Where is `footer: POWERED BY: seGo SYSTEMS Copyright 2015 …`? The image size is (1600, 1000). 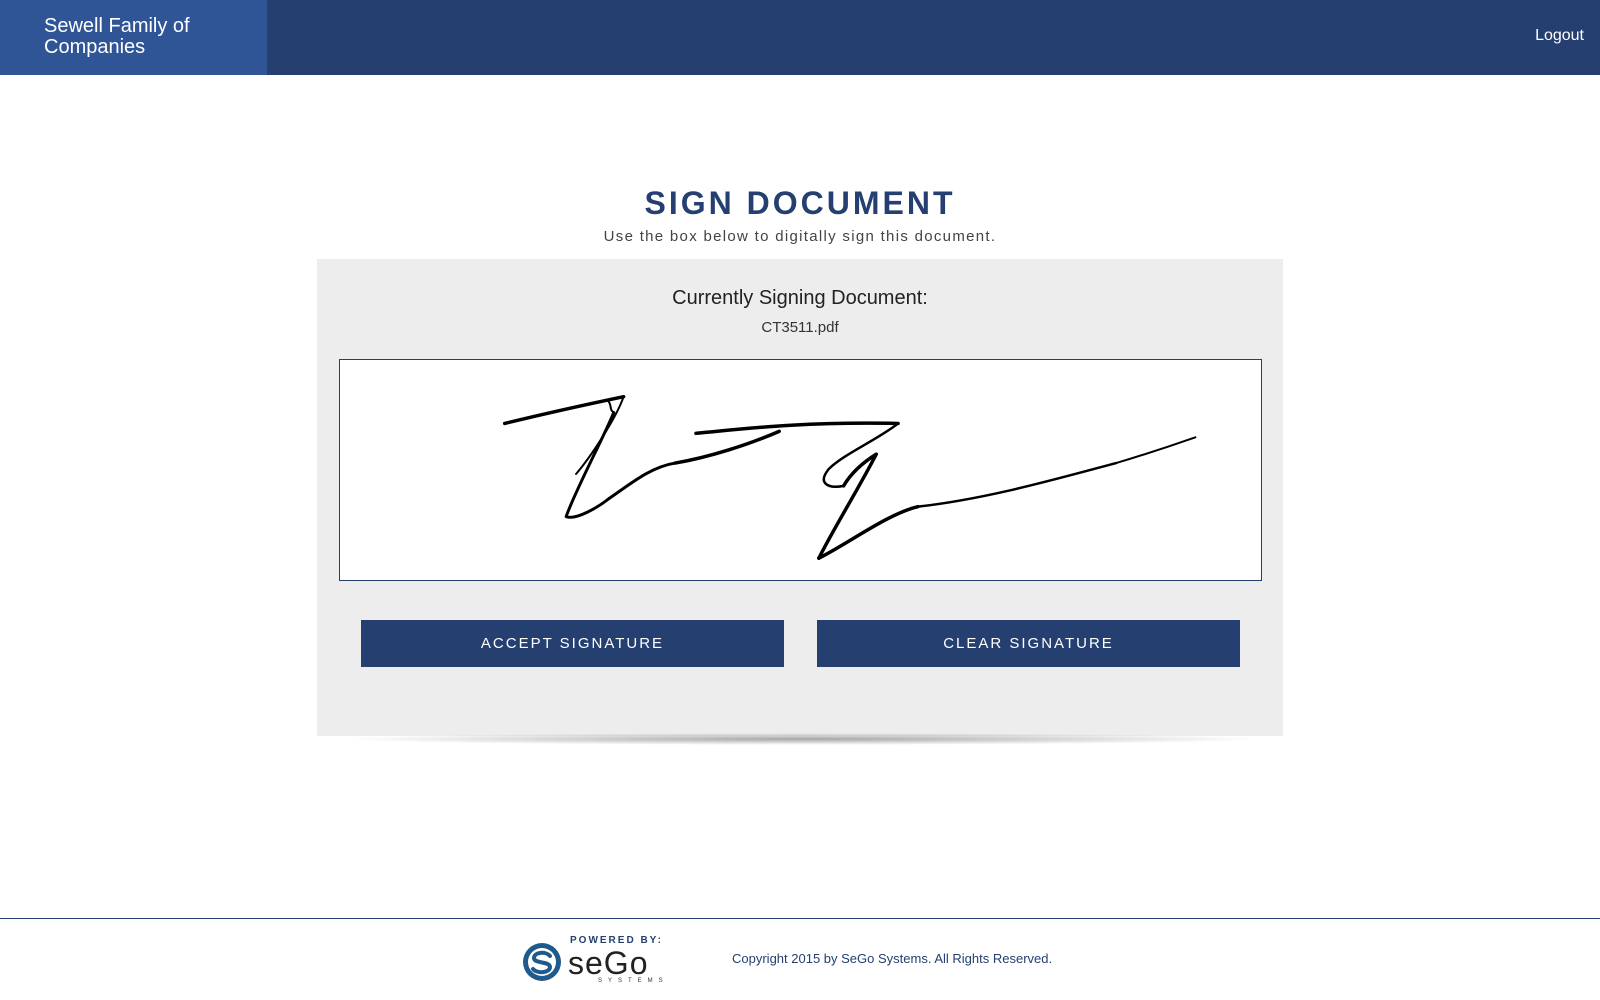
footer: POWERED BY: seGo SYSTEMS Copyright 2015 … is located at coordinates (800, 959).